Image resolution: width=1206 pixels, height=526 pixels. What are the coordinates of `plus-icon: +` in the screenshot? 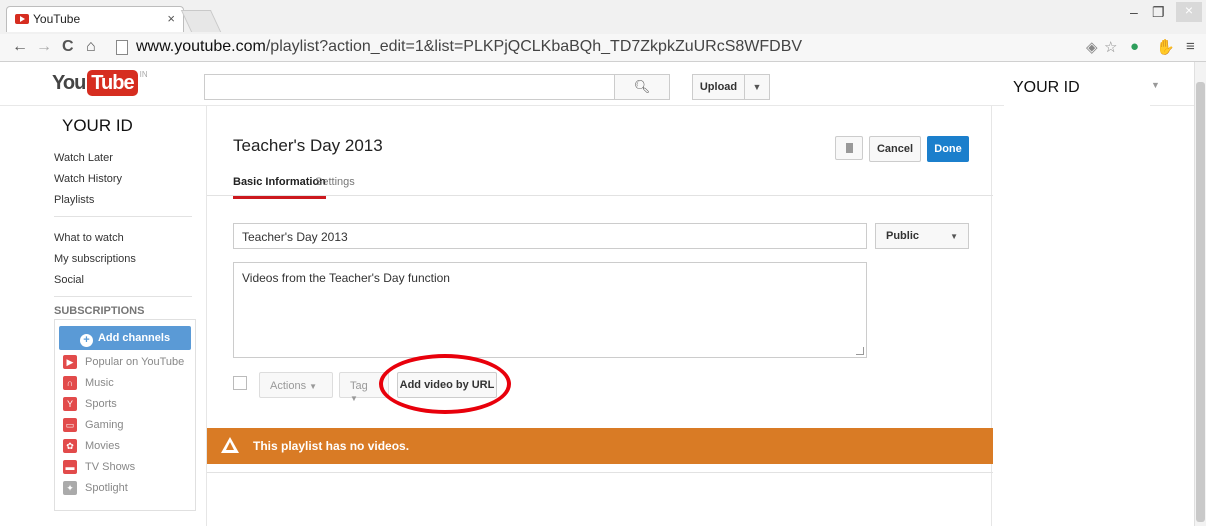 It's located at (86, 340).